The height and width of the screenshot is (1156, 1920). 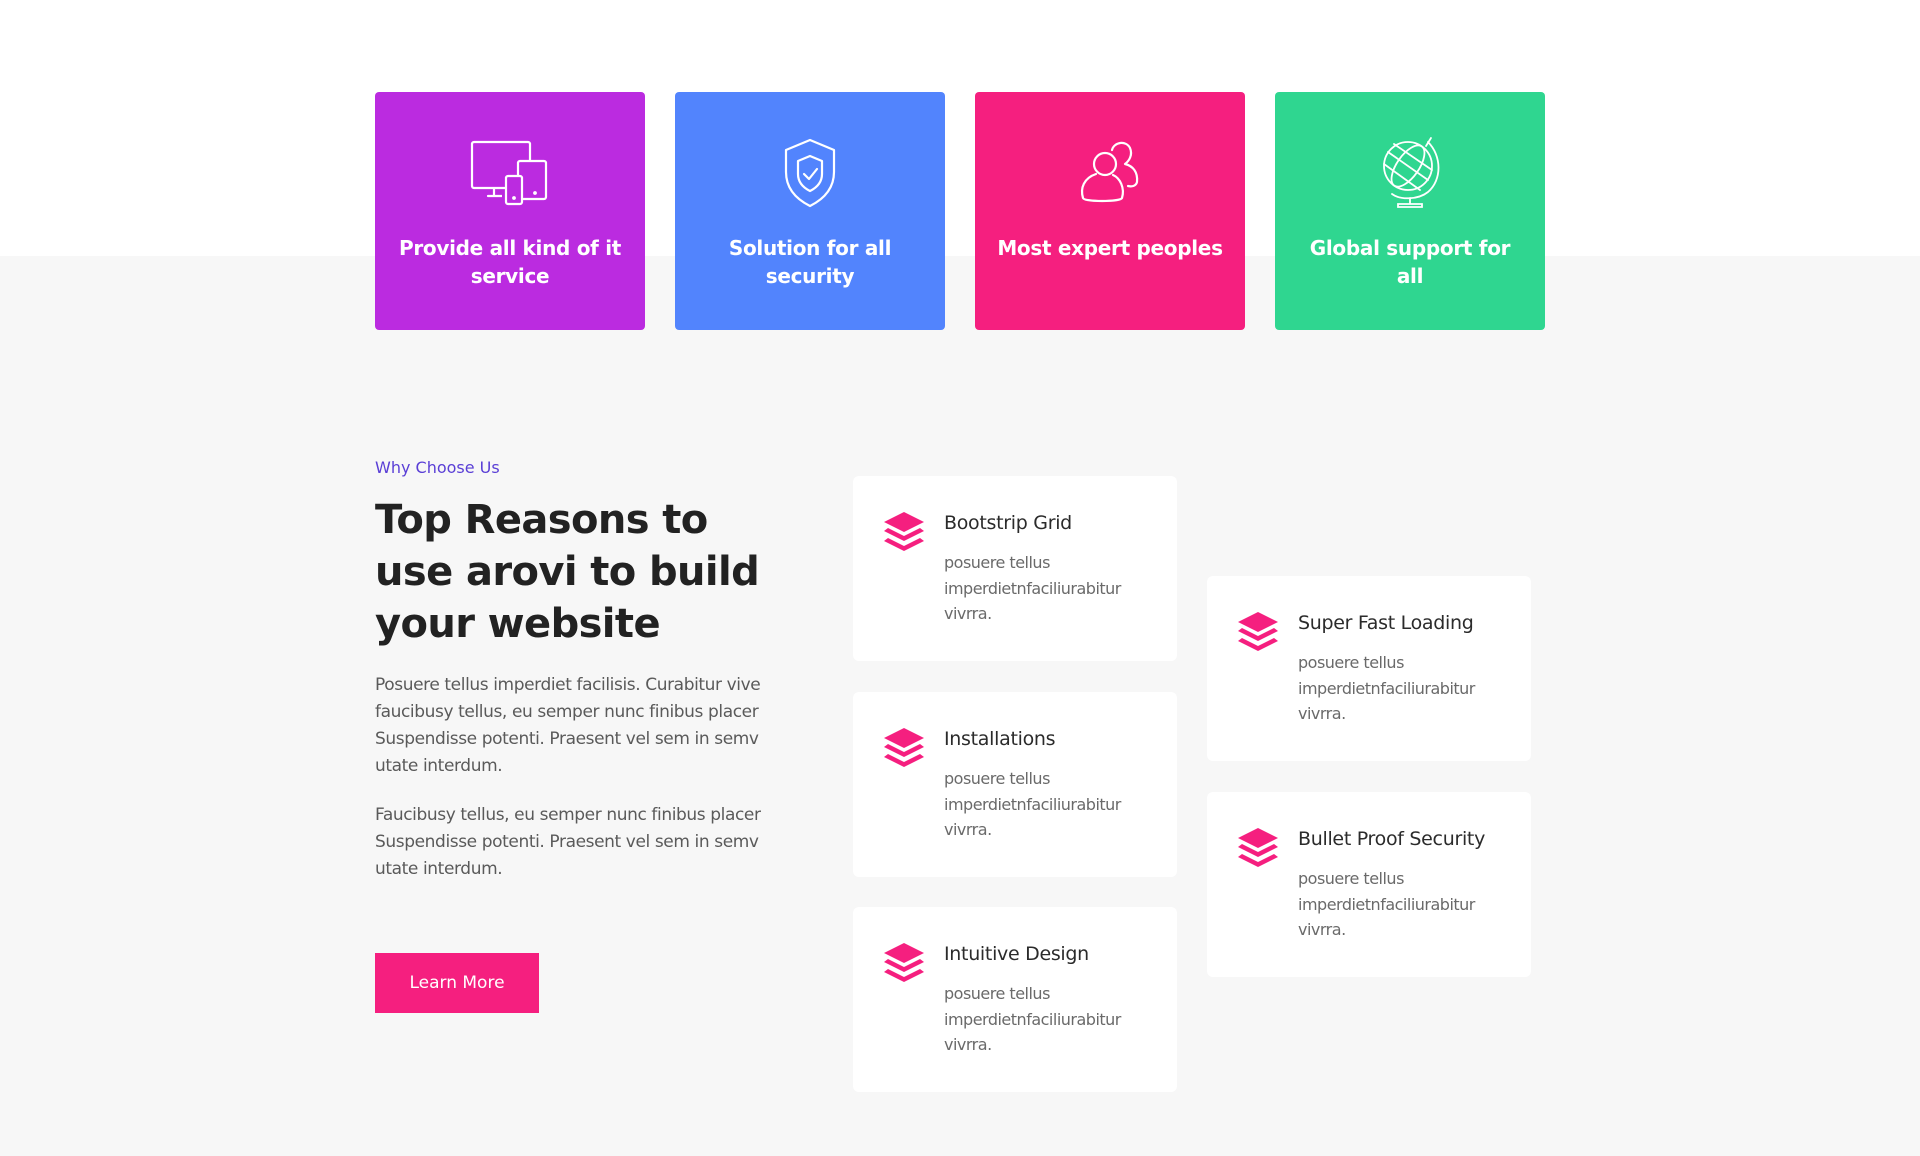 I want to click on devices-icon, so click(x=509, y=173).